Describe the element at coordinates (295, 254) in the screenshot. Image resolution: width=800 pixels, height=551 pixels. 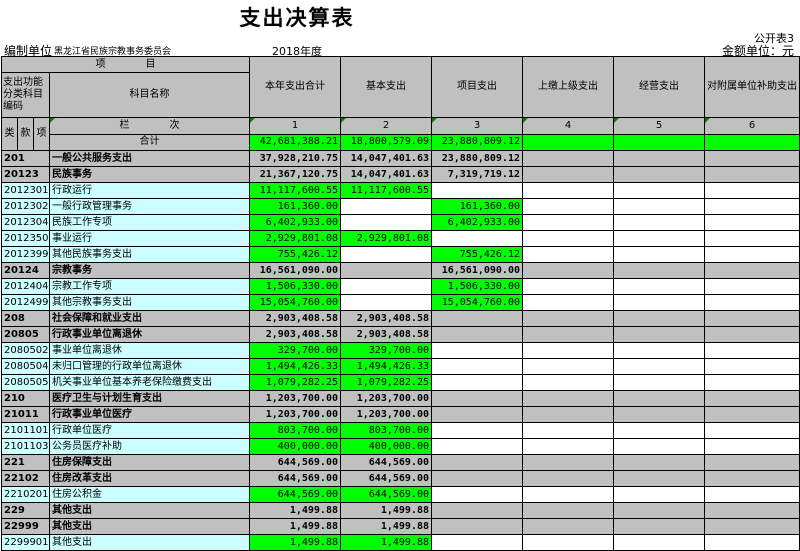
I see `row-value-col-1: 755,426.12` at that location.